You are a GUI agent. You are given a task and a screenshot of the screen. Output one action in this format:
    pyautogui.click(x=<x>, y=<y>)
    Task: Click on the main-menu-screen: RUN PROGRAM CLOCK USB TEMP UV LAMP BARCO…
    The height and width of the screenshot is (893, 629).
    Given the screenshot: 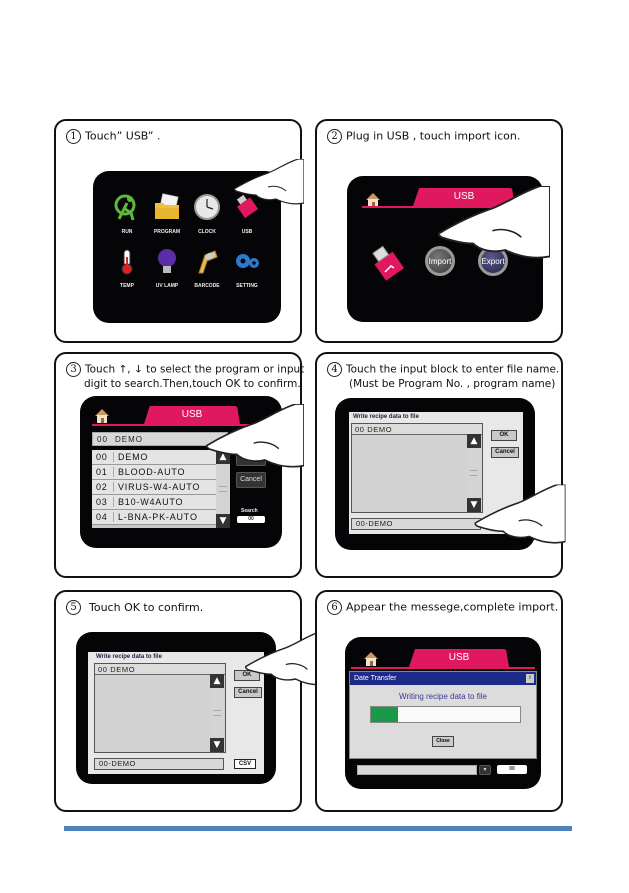 What is the action you would take?
    pyautogui.click(x=187, y=247)
    